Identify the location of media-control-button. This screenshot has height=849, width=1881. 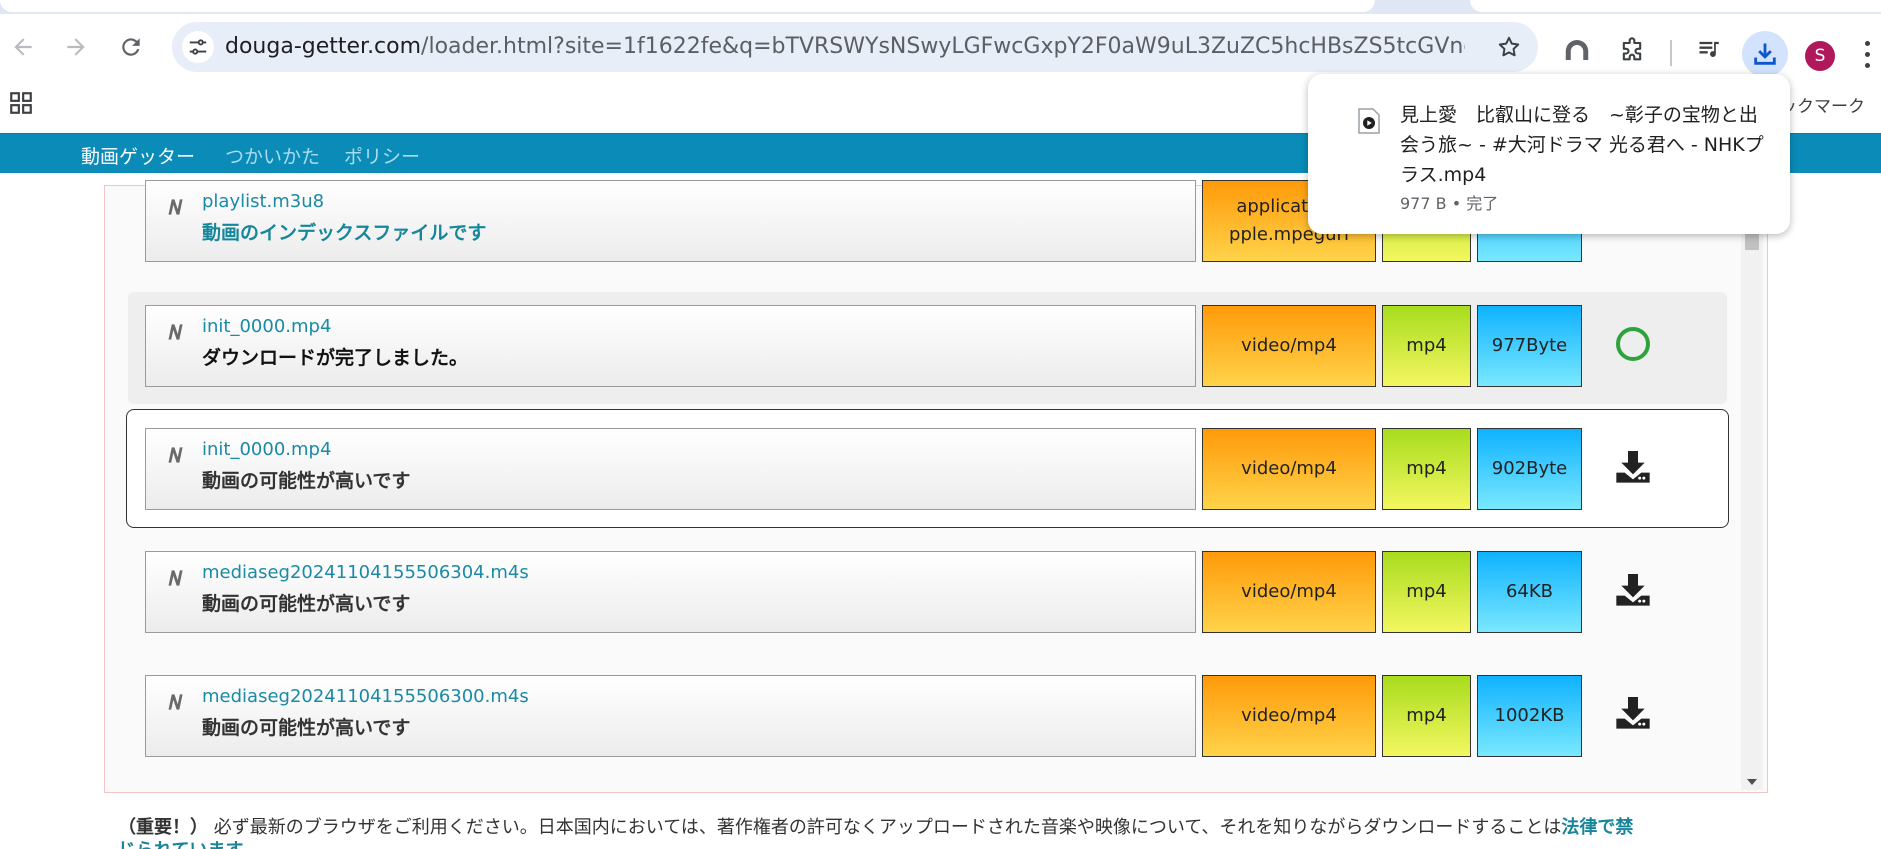
(1710, 50).